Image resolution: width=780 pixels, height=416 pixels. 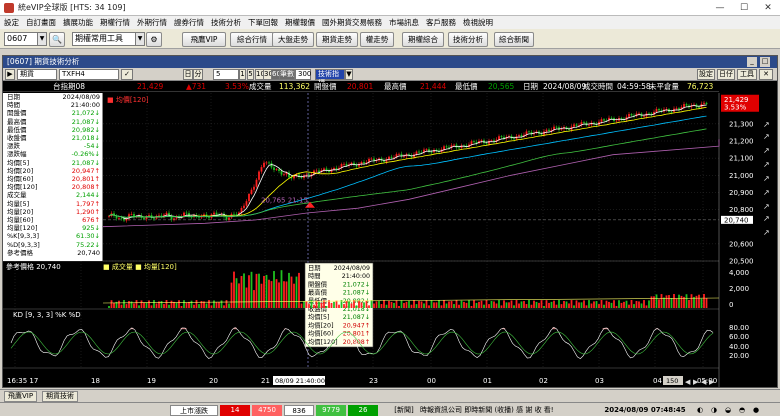 I want to click on toolbar-button-7: 綜合新聞, so click(x=514, y=39).